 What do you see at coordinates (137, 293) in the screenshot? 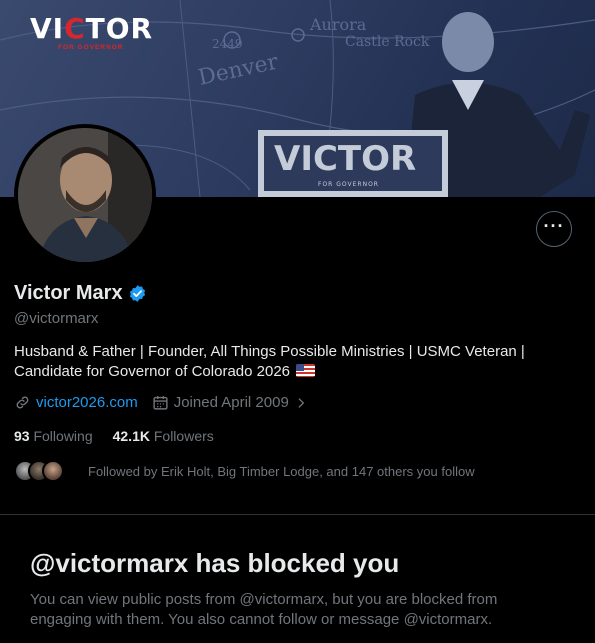
I see `verified-badge-icon` at bounding box center [137, 293].